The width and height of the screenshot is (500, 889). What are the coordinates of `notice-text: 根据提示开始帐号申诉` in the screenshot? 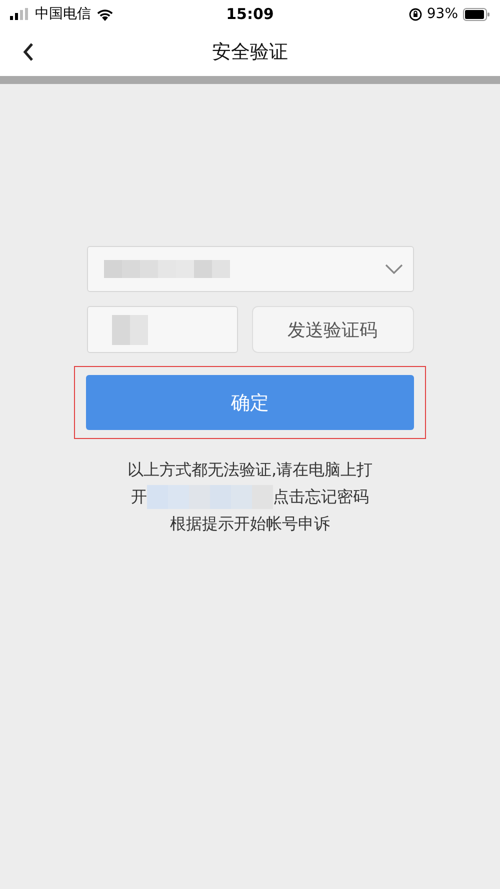 It's located at (250, 524).